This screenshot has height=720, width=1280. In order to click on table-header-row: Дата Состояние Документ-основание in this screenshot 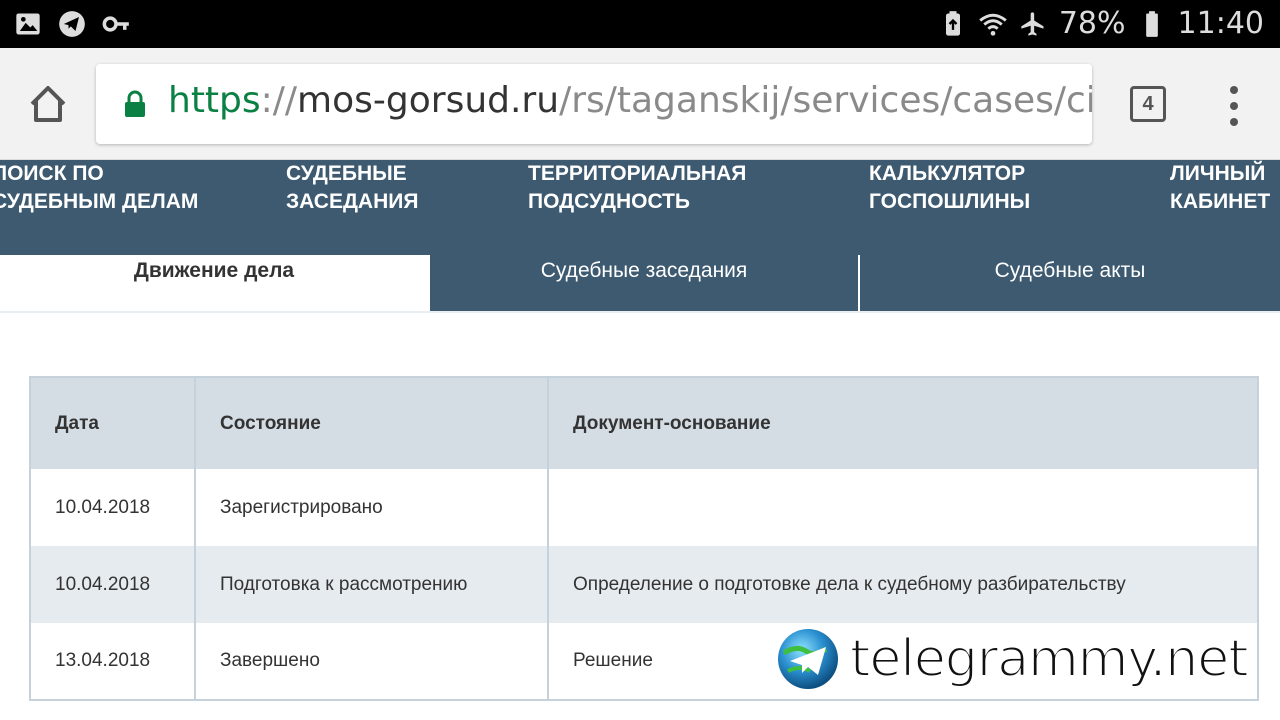, I will do `click(643, 423)`.